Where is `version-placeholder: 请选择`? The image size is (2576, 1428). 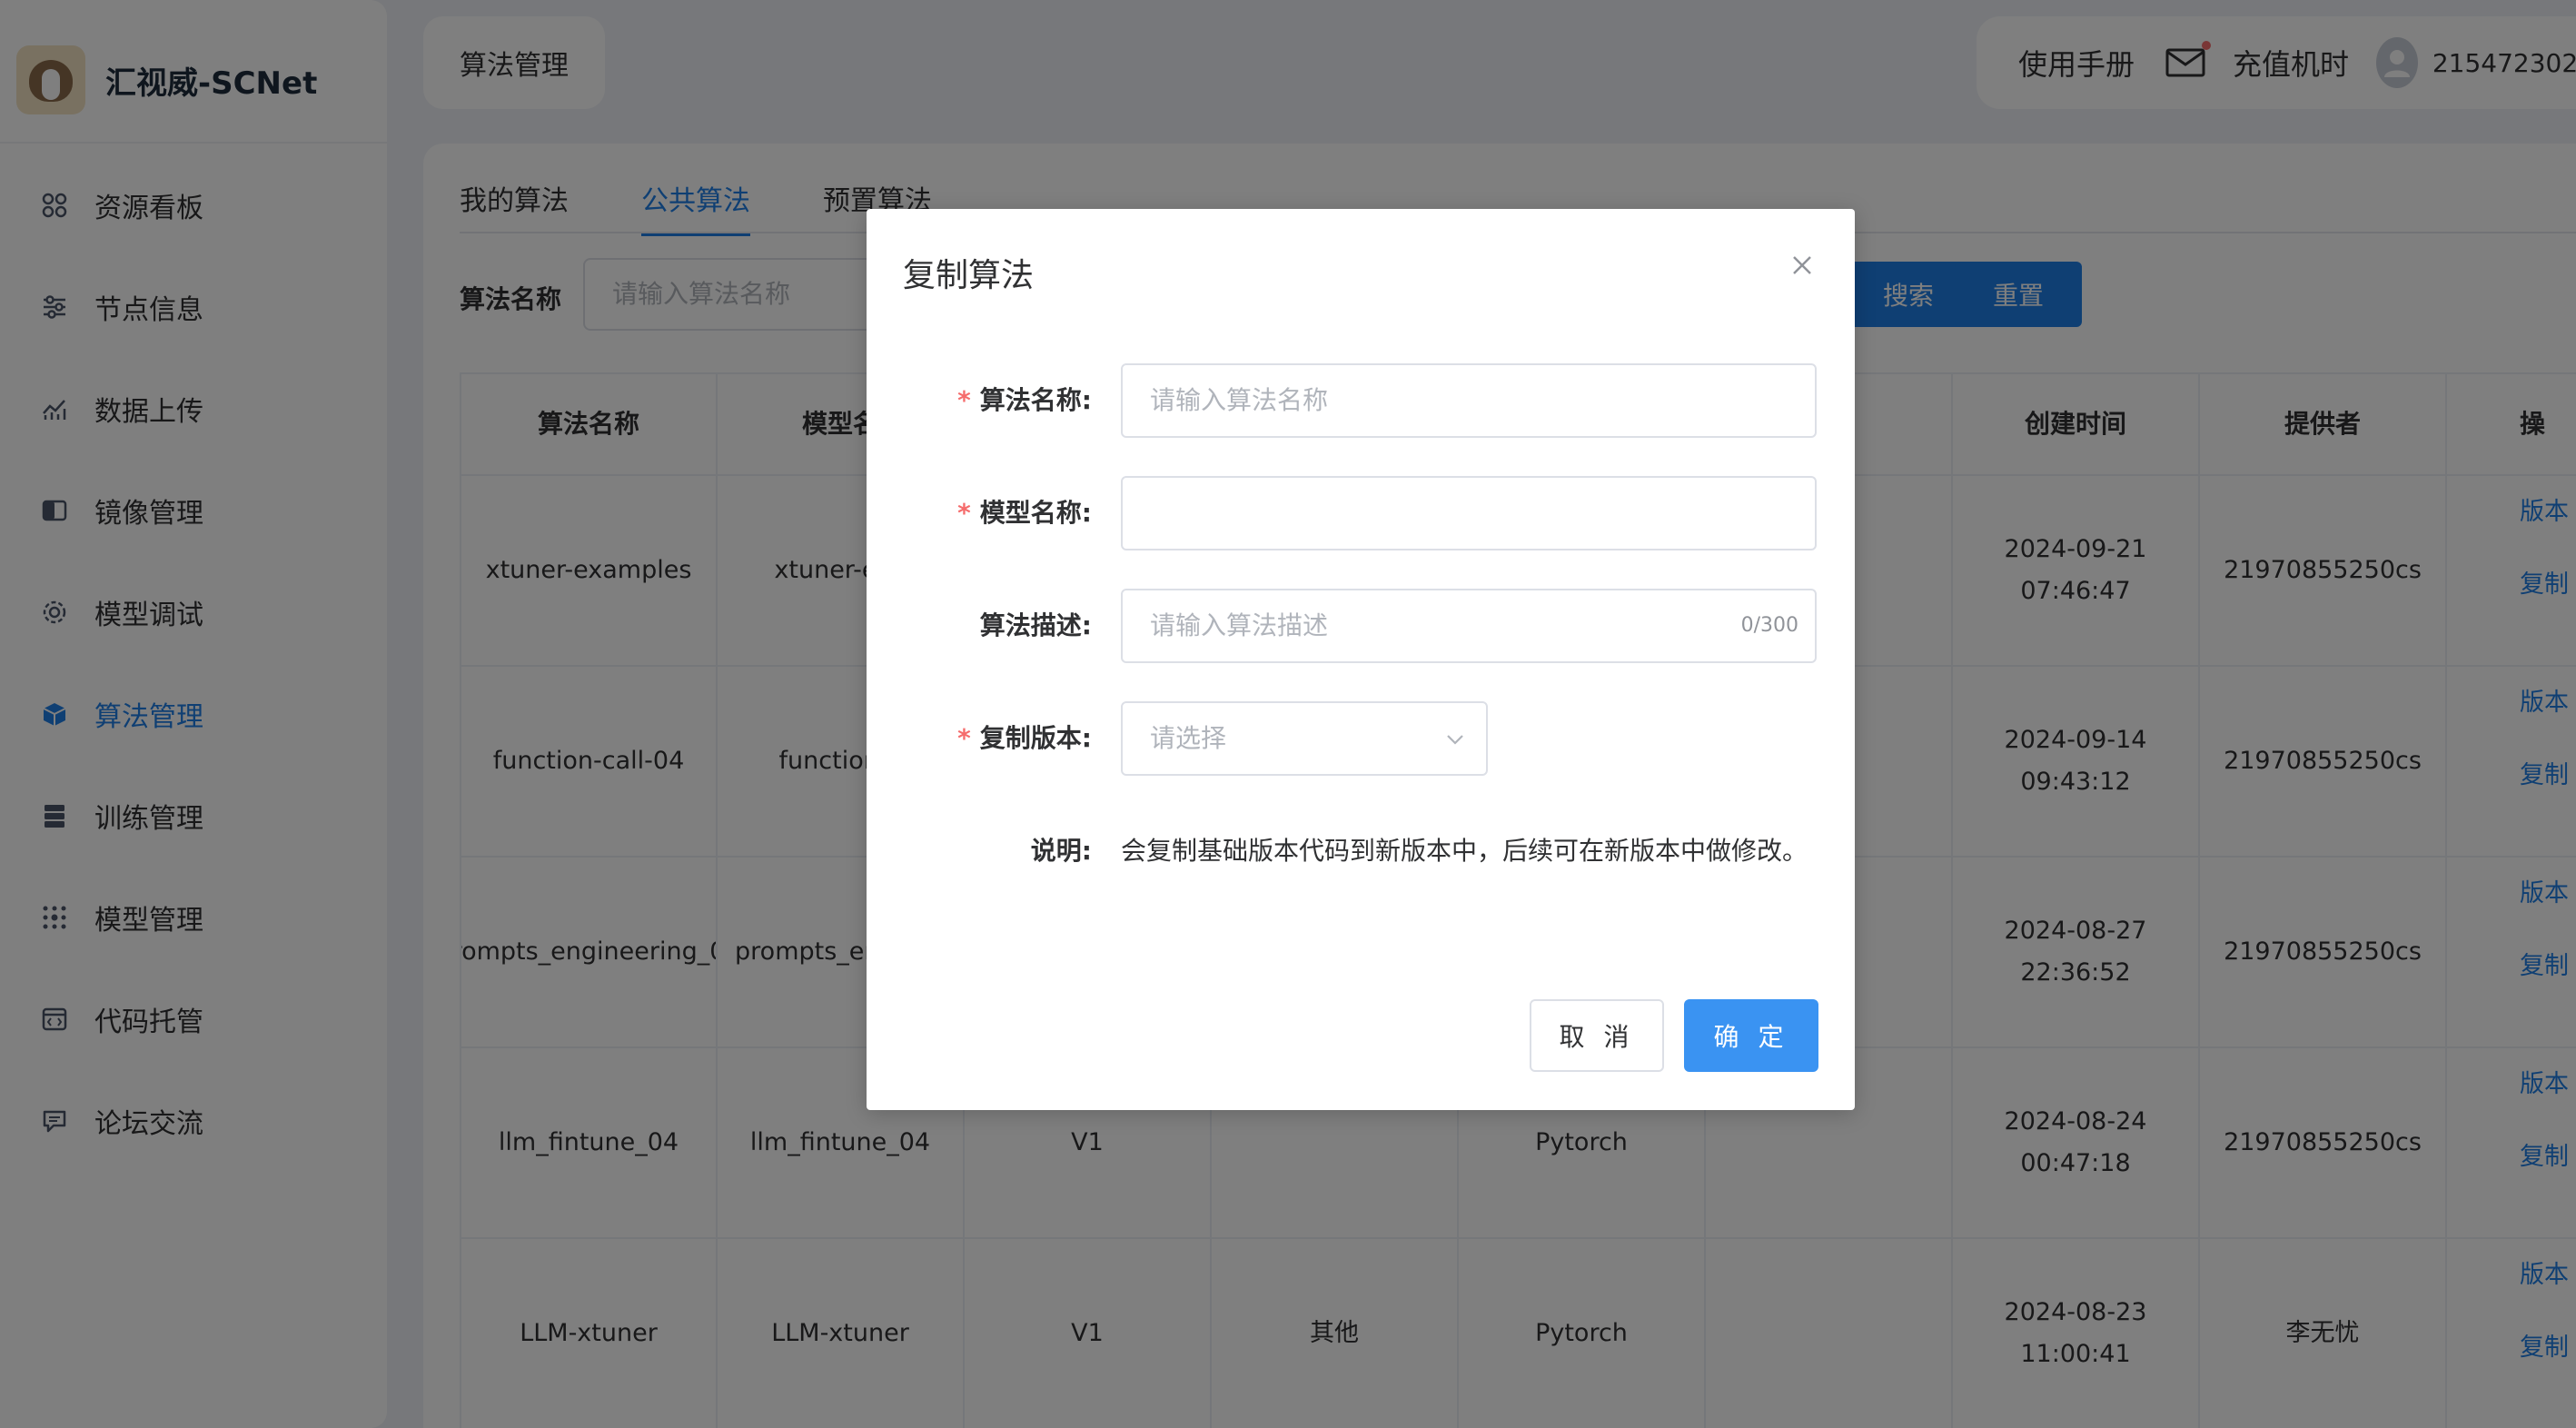
version-placeholder: 请选择 is located at coordinates (1188, 738).